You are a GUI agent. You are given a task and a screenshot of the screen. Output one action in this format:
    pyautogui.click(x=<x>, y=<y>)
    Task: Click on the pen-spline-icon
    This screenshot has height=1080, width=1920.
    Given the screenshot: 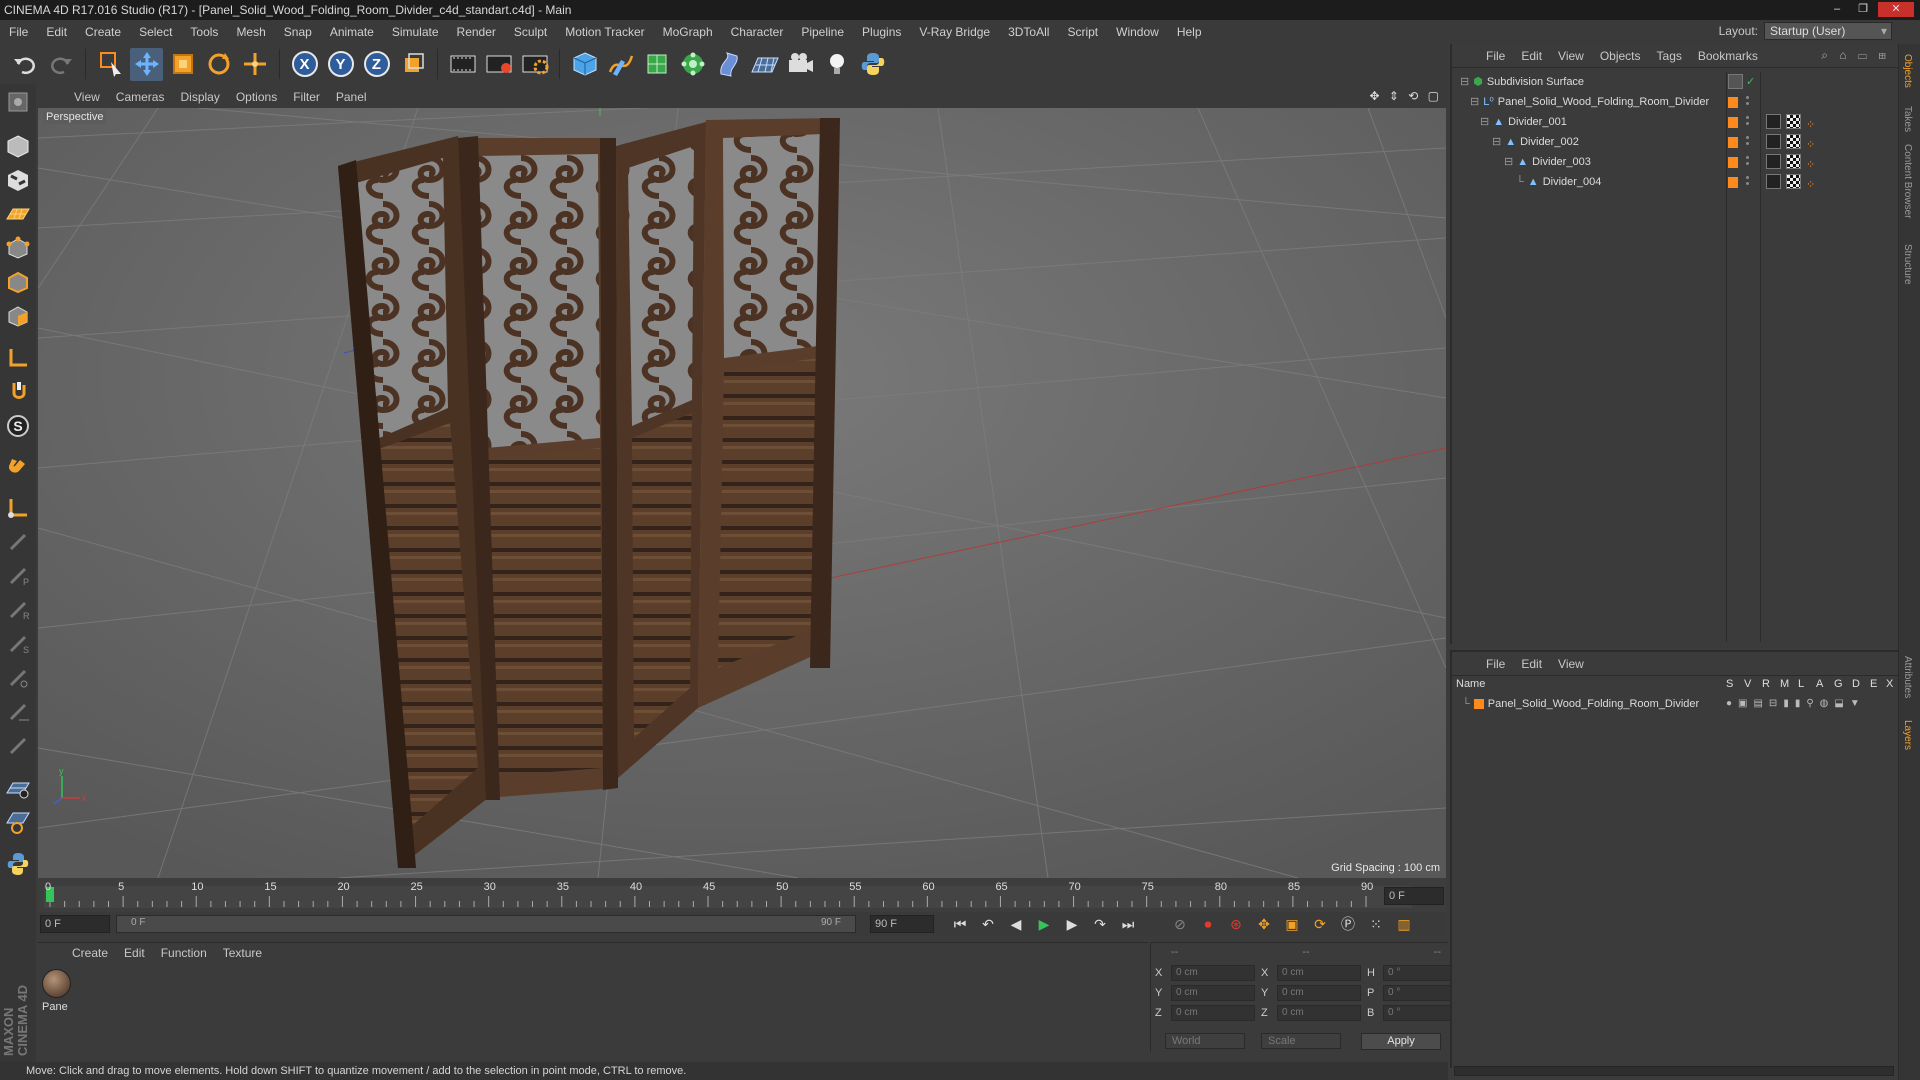 What is the action you would take?
    pyautogui.click(x=620, y=64)
    